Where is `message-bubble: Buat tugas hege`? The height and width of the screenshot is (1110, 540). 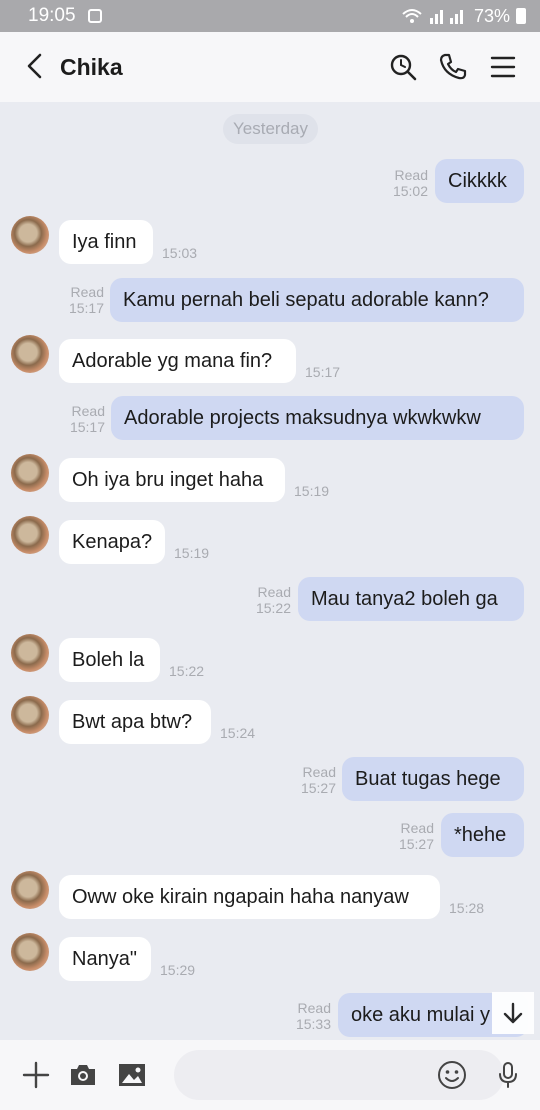
message-bubble: Buat tugas hege is located at coordinates (433, 779).